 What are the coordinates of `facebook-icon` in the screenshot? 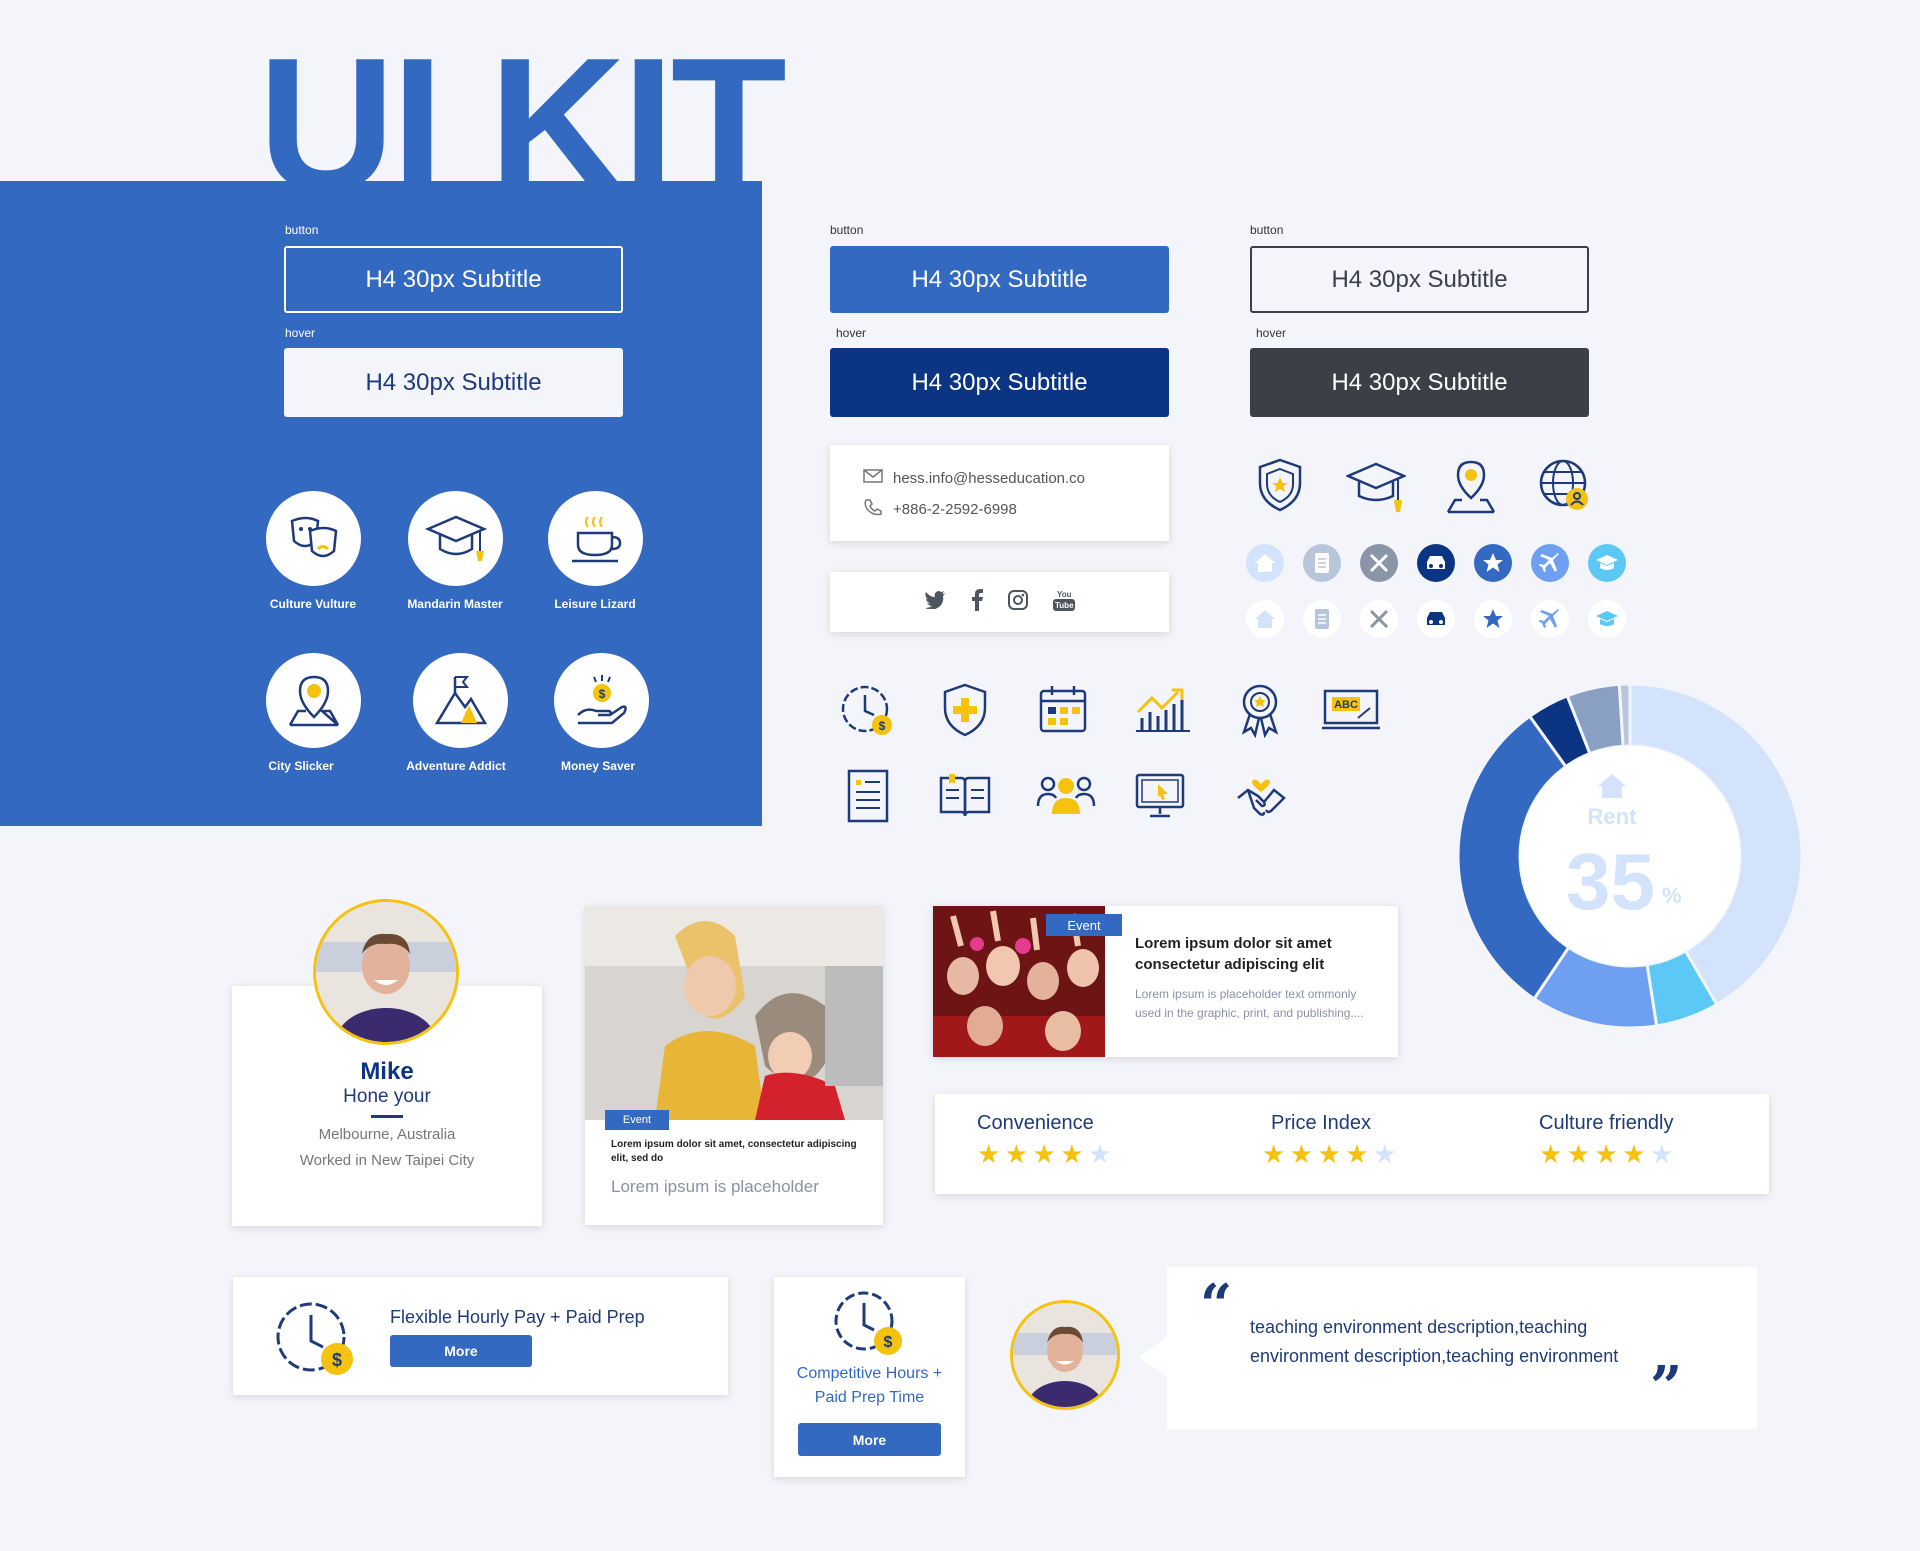 It's located at (977, 602).